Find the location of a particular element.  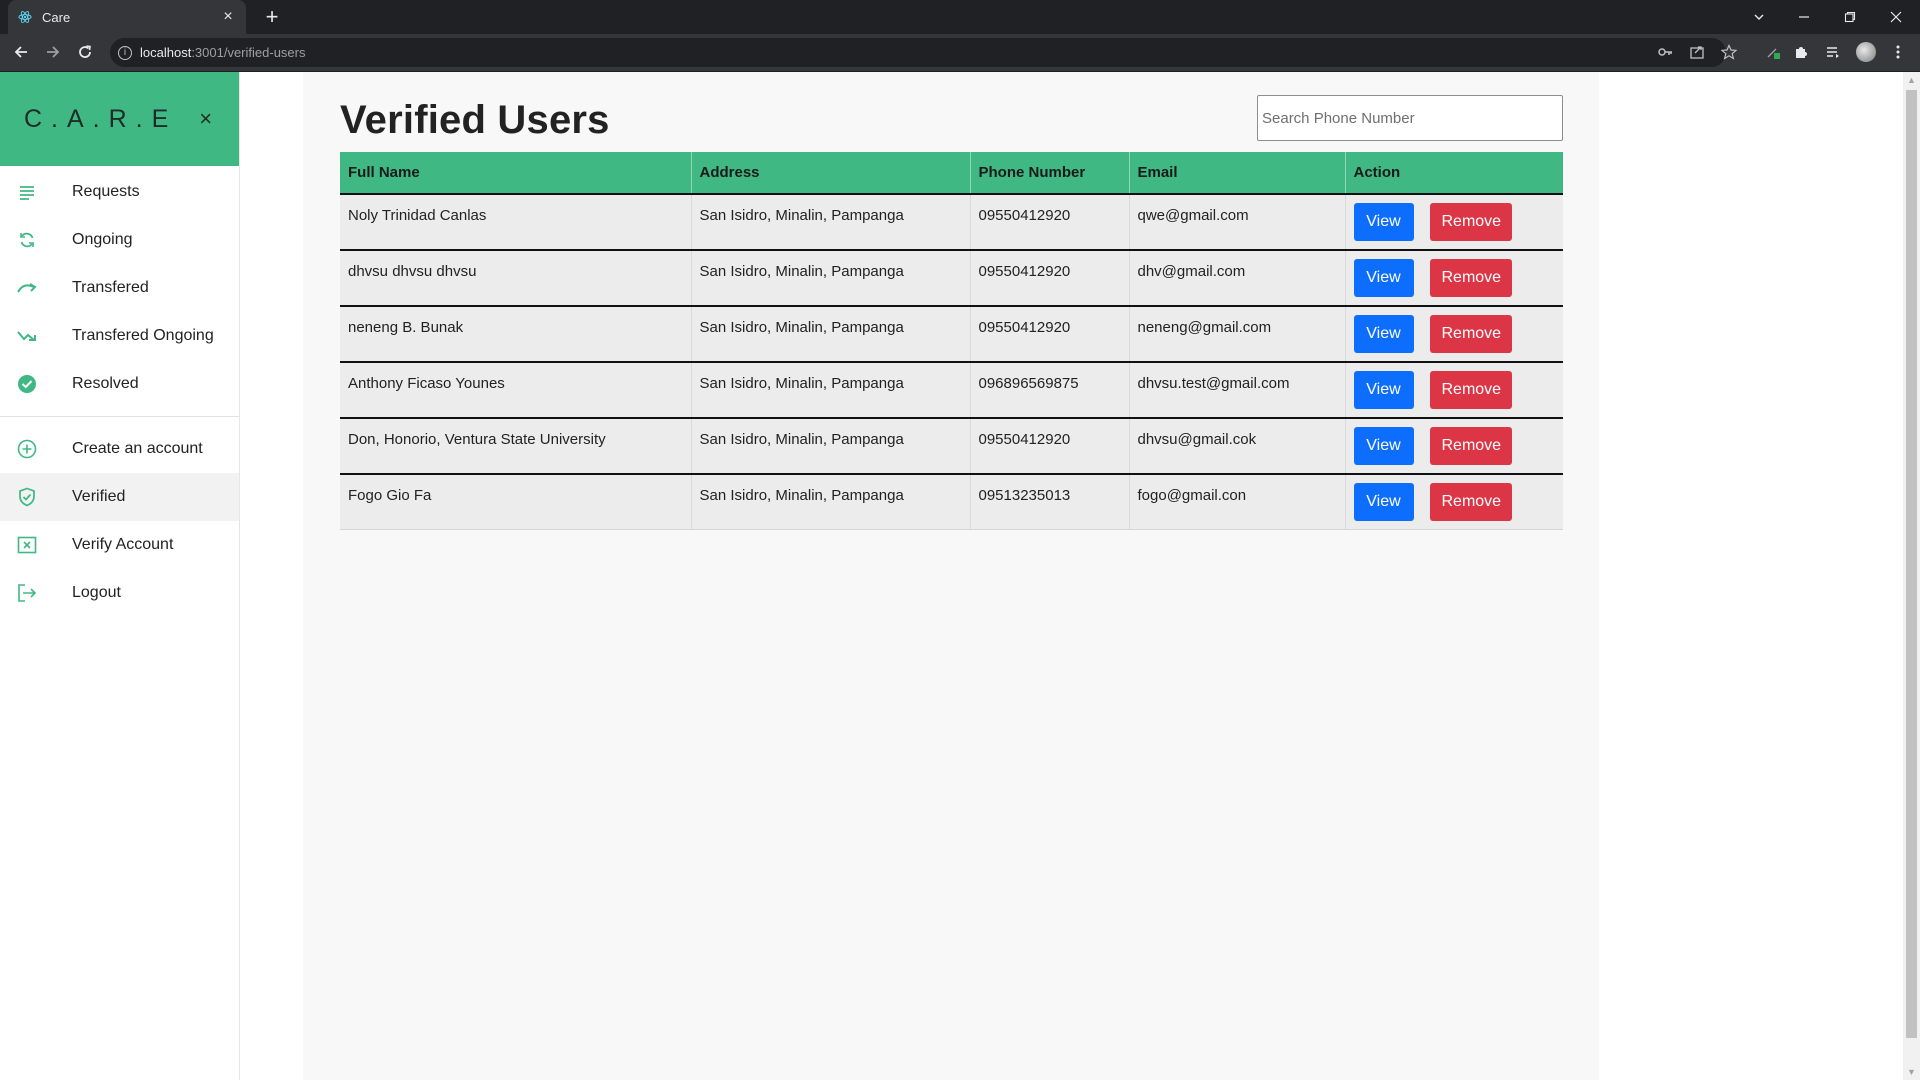

plus-circle-icon is located at coordinates (27, 449).